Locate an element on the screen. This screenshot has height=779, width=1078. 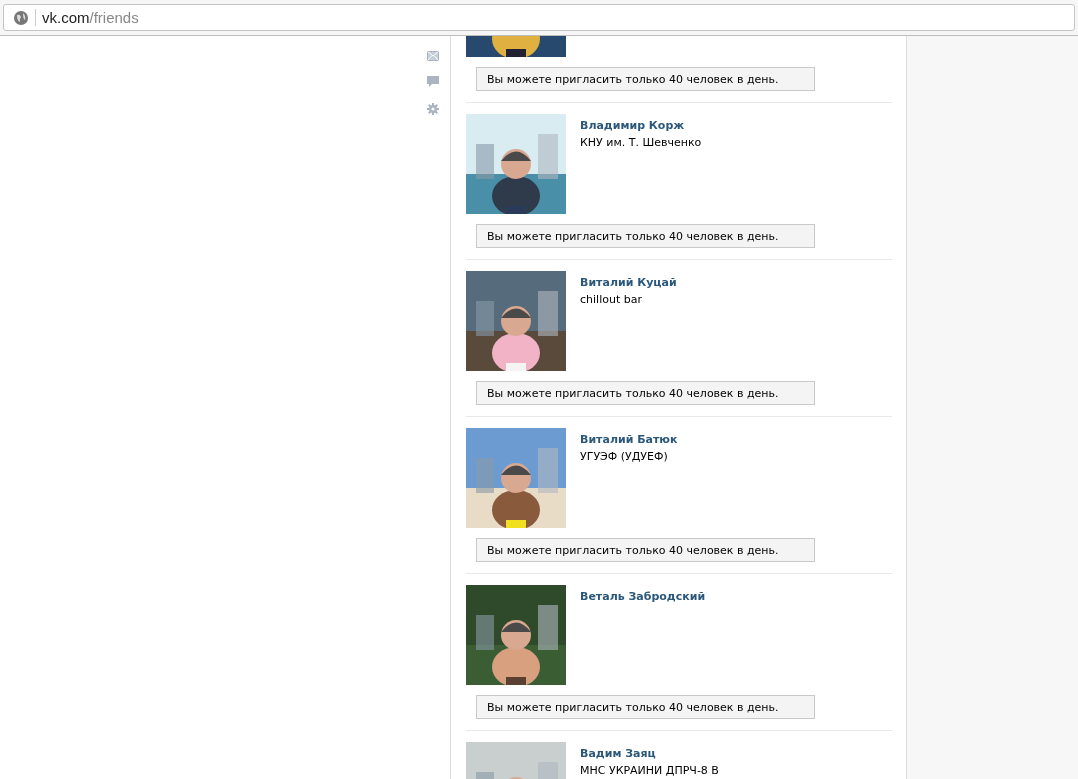
mail-icon is located at coordinates (433, 56).